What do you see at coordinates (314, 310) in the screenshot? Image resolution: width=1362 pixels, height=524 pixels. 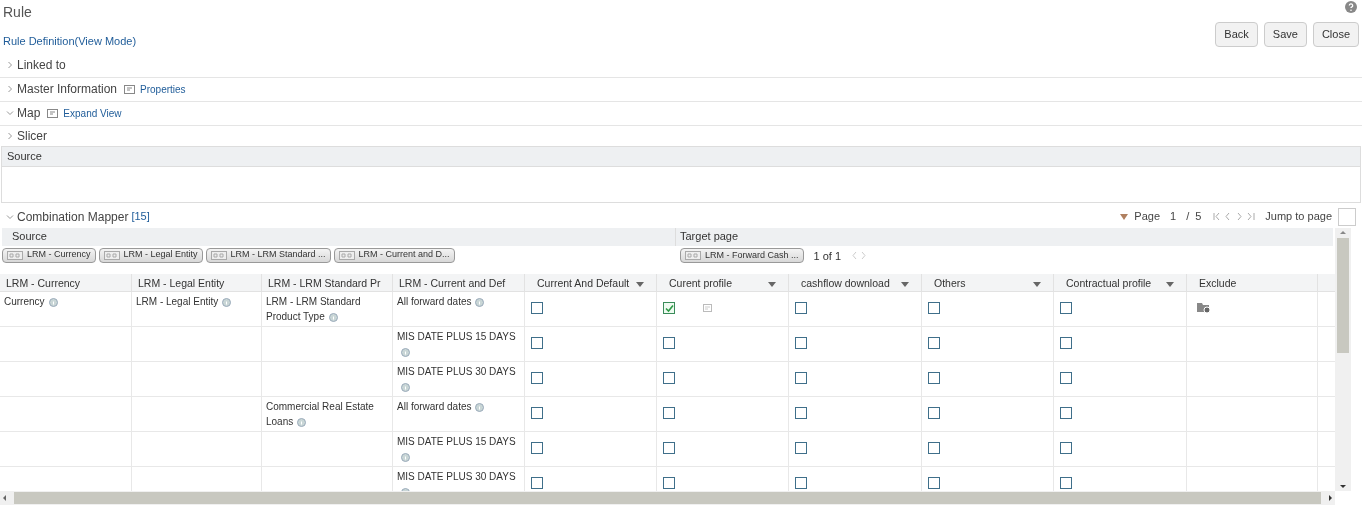 I see `table-cell-text: LRM - LRM Standard Product Type` at bounding box center [314, 310].